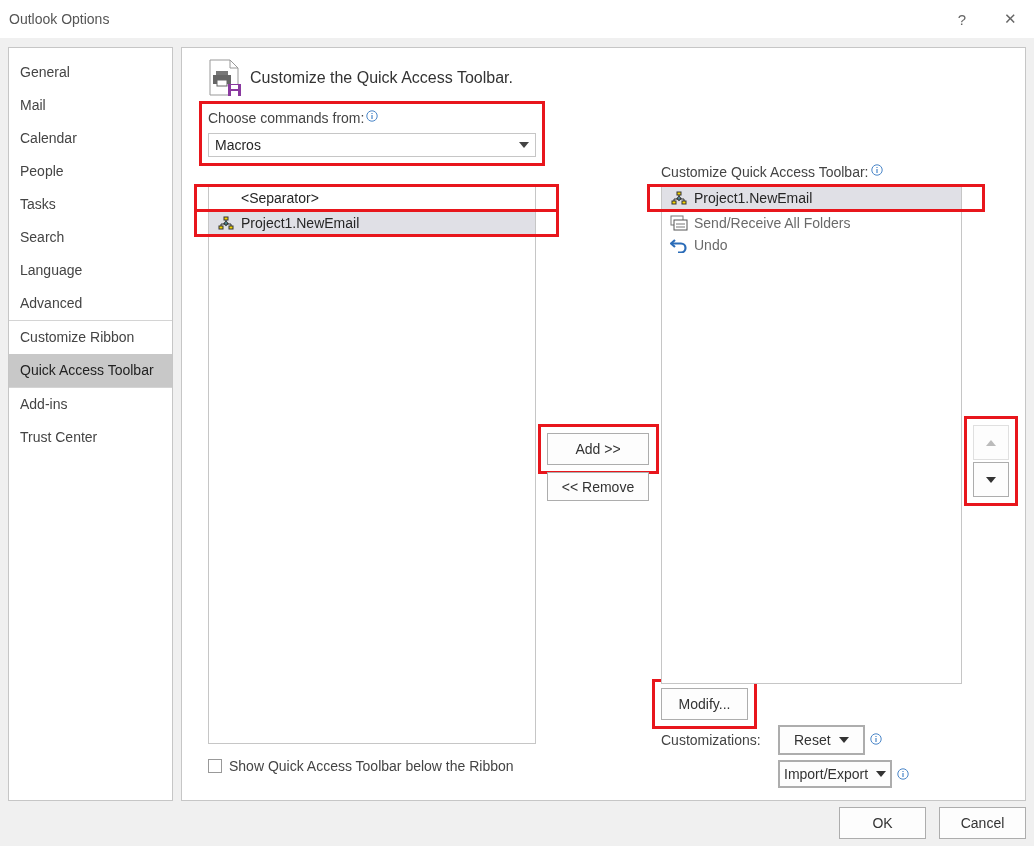  What do you see at coordinates (821, 740) in the screenshot?
I see `reset-button: Reset` at bounding box center [821, 740].